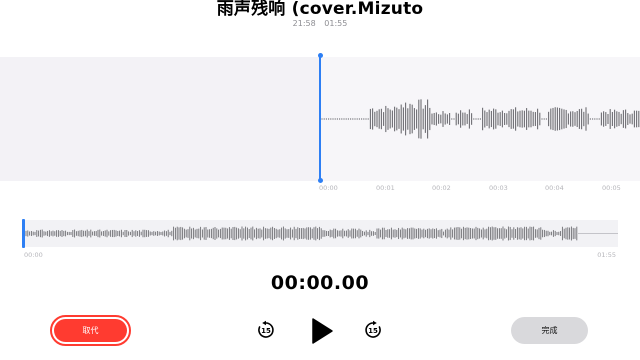 Image resolution: width=640 pixels, height=360 pixels. I want to click on recording-date: 21:58, so click(304, 23).